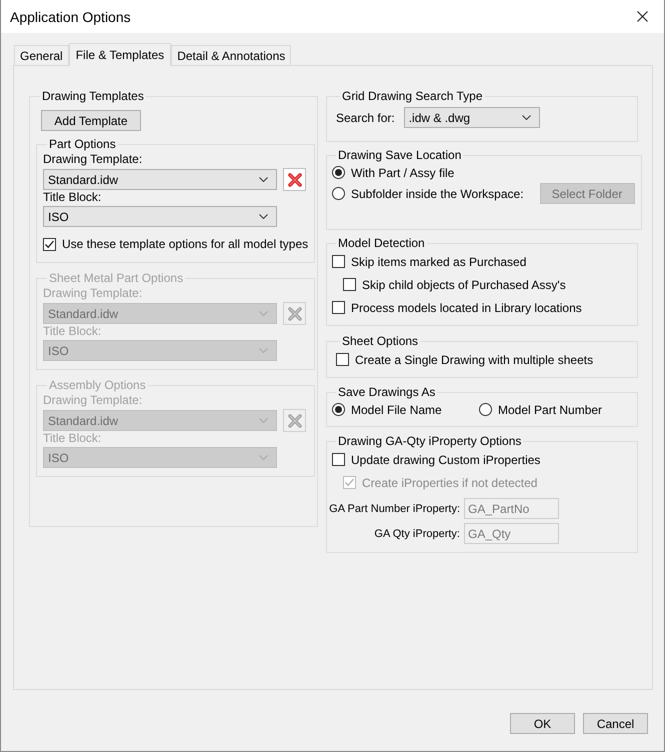 The height and width of the screenshot is (752, 665). I want to click on dropdown: ISO, so click(160, 216).